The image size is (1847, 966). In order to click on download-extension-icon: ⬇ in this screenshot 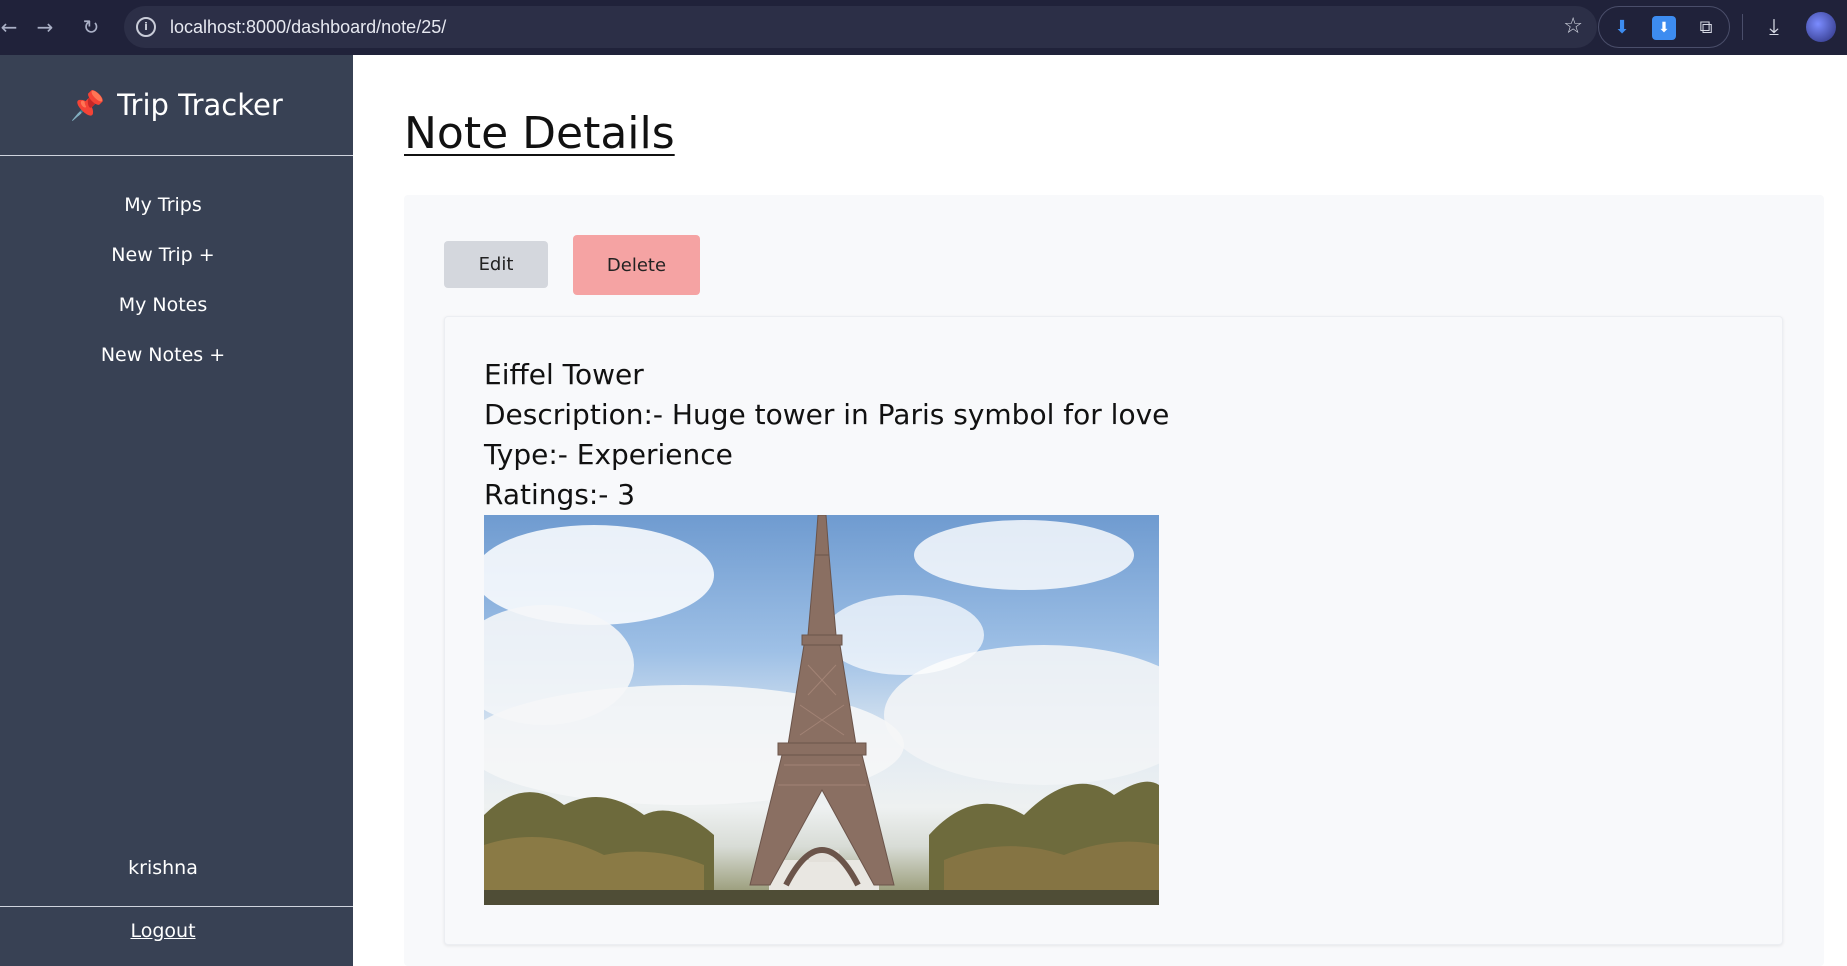, I will do `click(1622, 28)`.